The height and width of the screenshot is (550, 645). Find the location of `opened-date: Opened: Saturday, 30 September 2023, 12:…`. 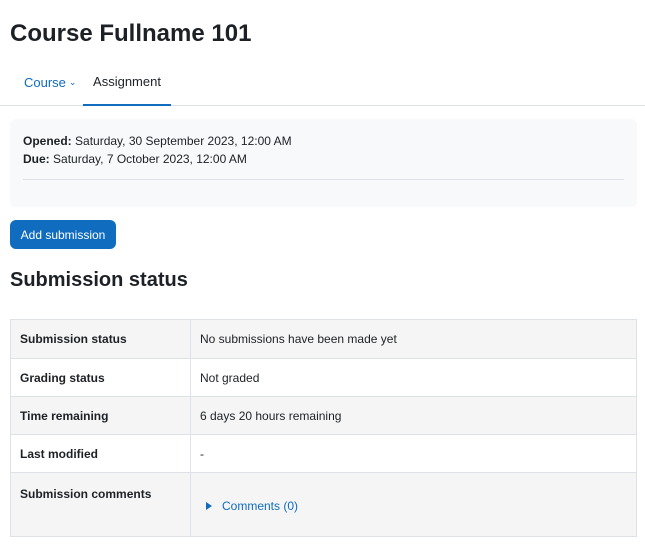

opened-date: Opened: Saturday, 30 September 2023, 12:… is located at coordinates (157, 141).